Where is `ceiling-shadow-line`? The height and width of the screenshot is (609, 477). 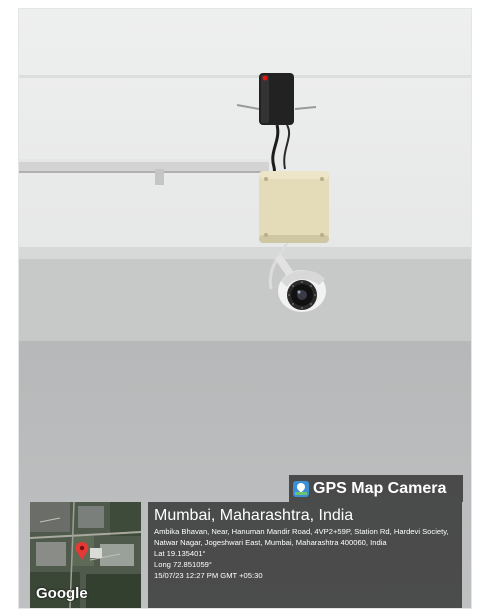
ceiling-shadow-line is located at coordinates (245, 76).